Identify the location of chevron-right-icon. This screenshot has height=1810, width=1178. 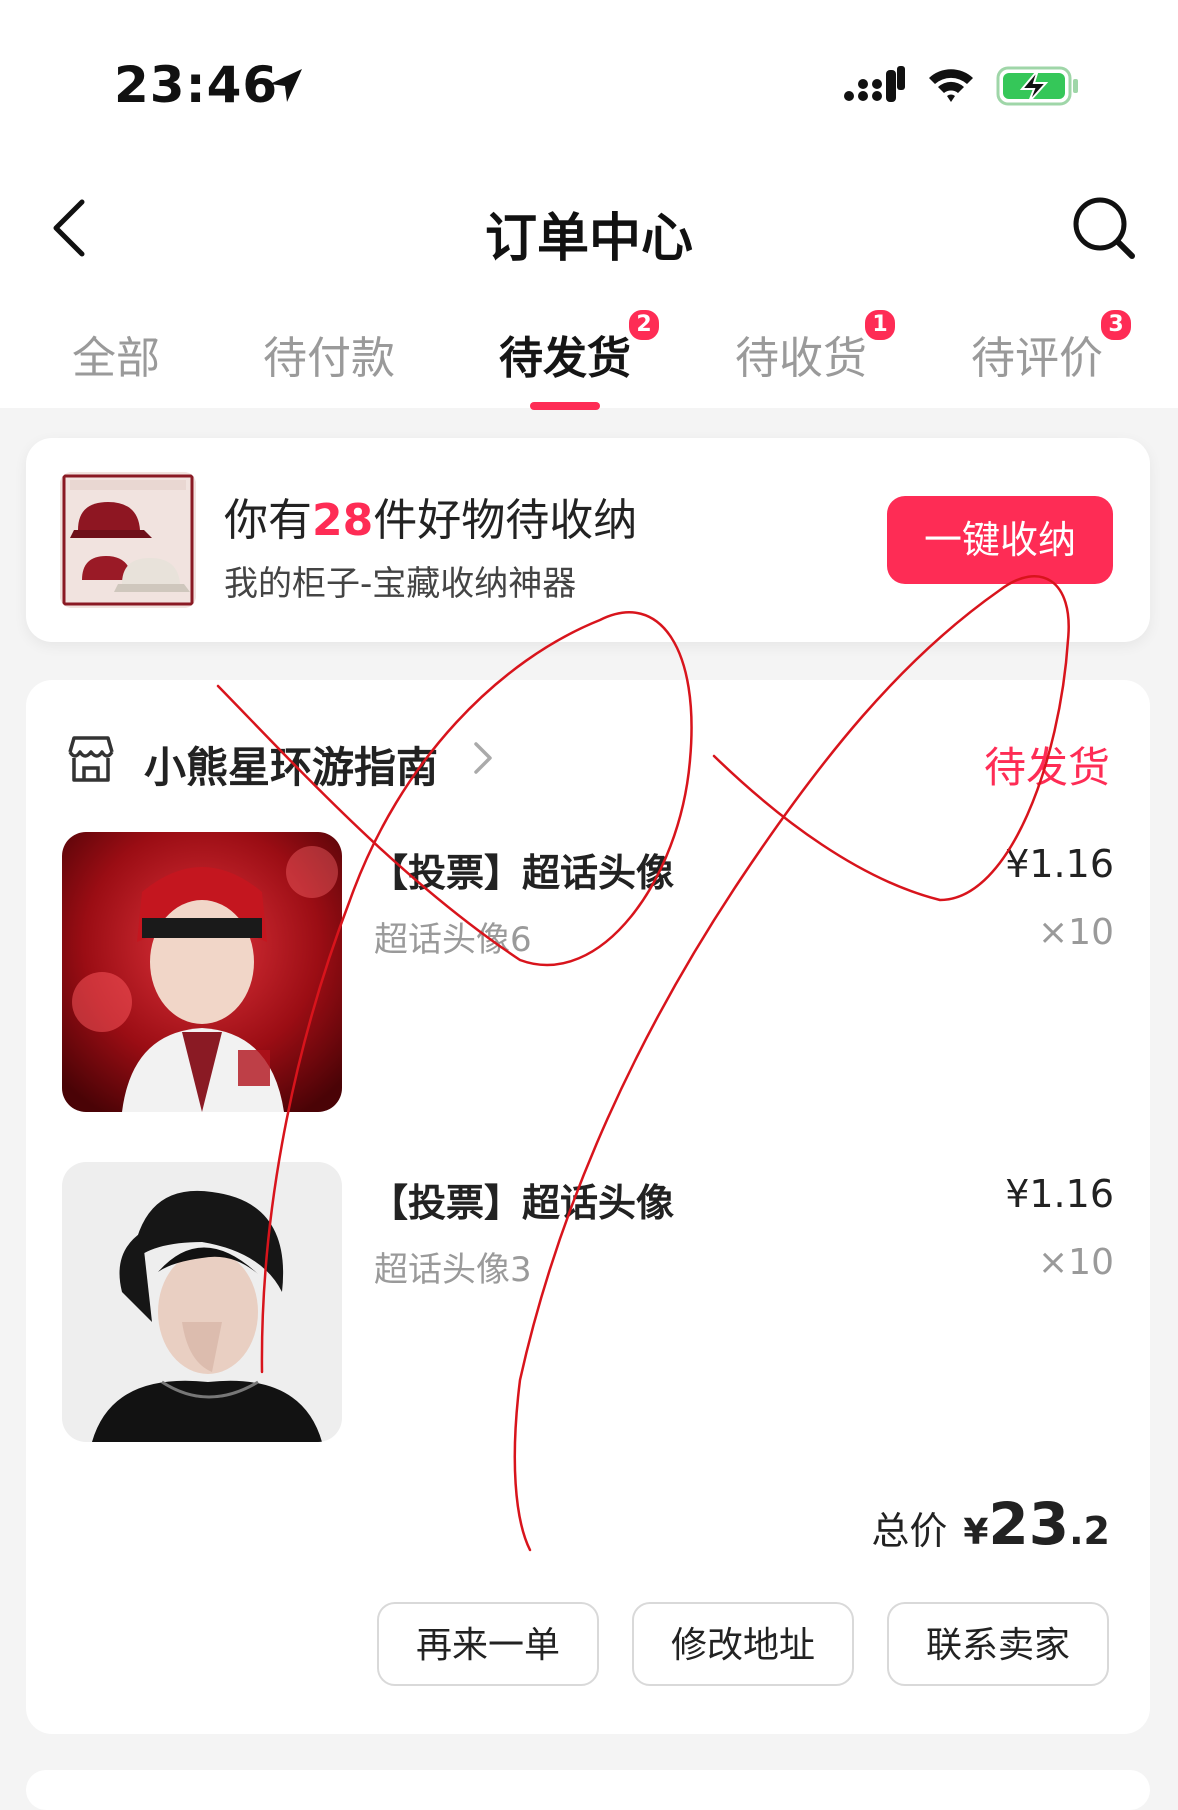
(483, 758).